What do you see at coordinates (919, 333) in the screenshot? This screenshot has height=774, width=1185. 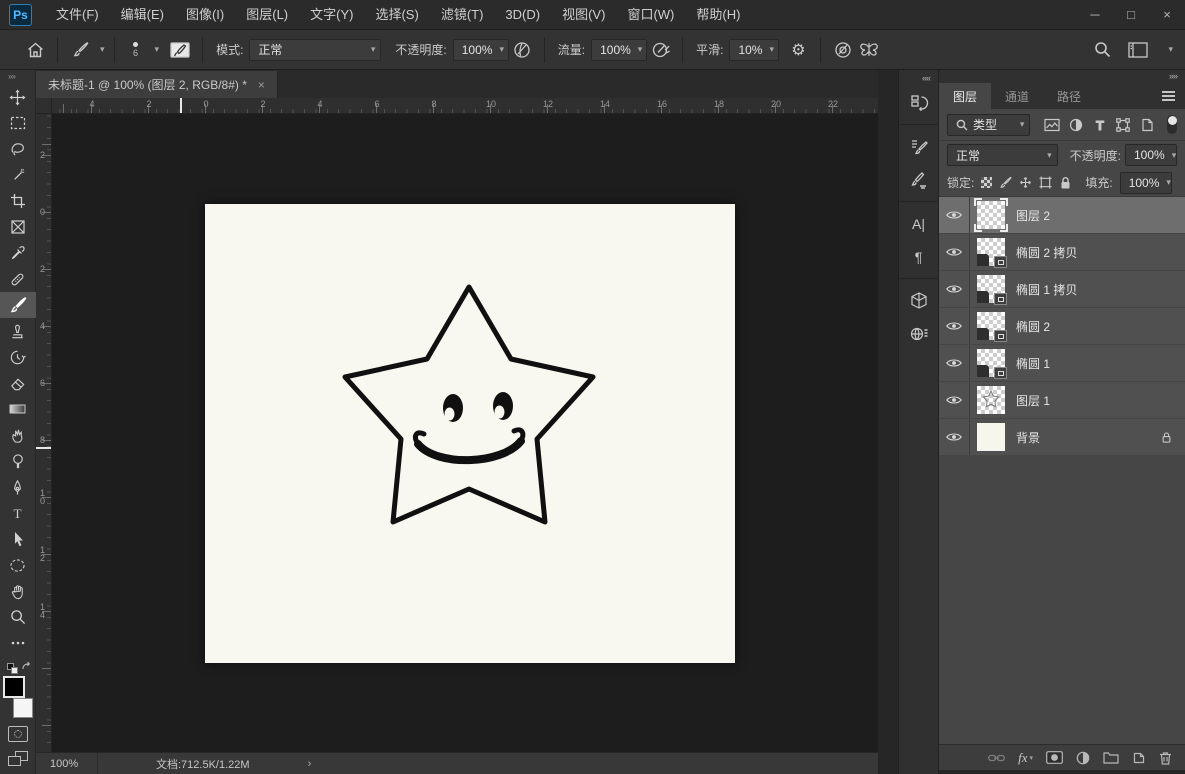 I see `materials-panel-button` at bounding box center [919, 333].